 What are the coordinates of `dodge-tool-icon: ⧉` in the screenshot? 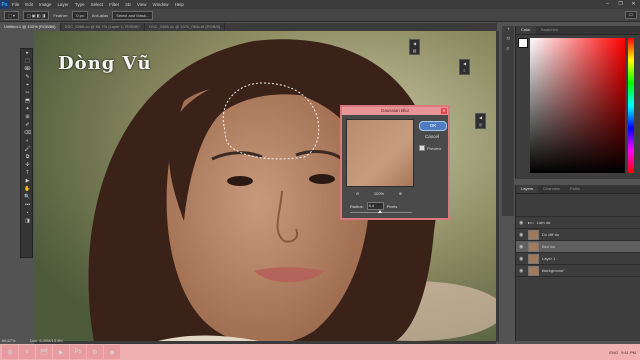 It's located at (27, 157).